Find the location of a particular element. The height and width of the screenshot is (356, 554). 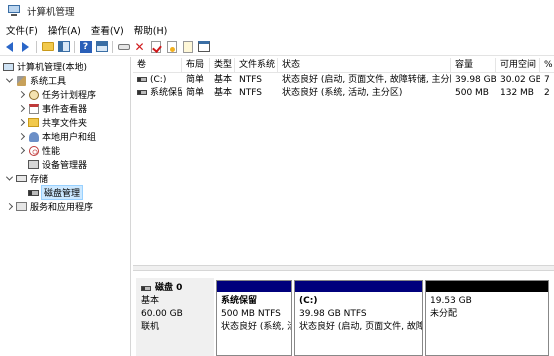

tree-performance-label: 性能 is located at coordinates (51, 152).